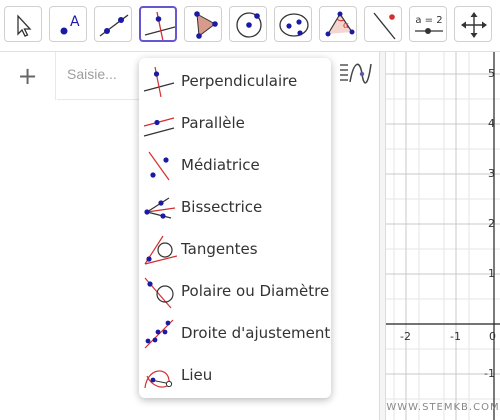  I want to click on angle-tool-button: α, so click(338, 24).